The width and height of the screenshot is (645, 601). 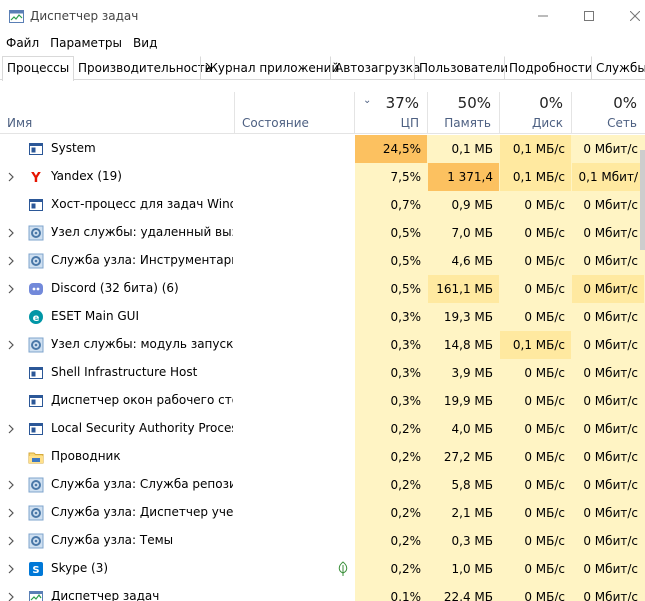 What do you see at coordinates (322, 457) in the screenshot?
I see `process-row: Проводник 0,2% 27,2 МБ 0 МБ/с 0 Мбит/с` at bounding box center [322, 457].